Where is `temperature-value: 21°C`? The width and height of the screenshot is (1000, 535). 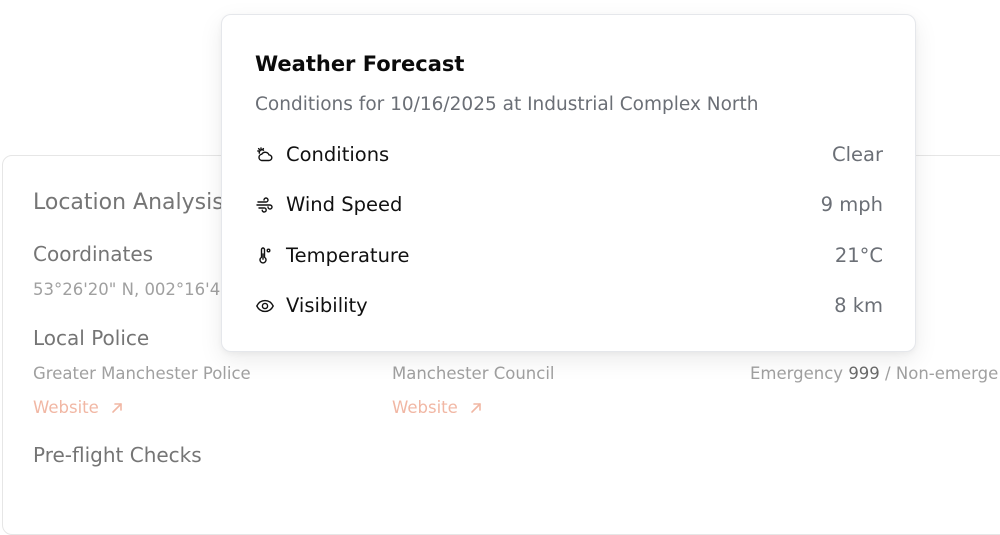
temperature-value: 21°C is located at coordinates (858, 255).